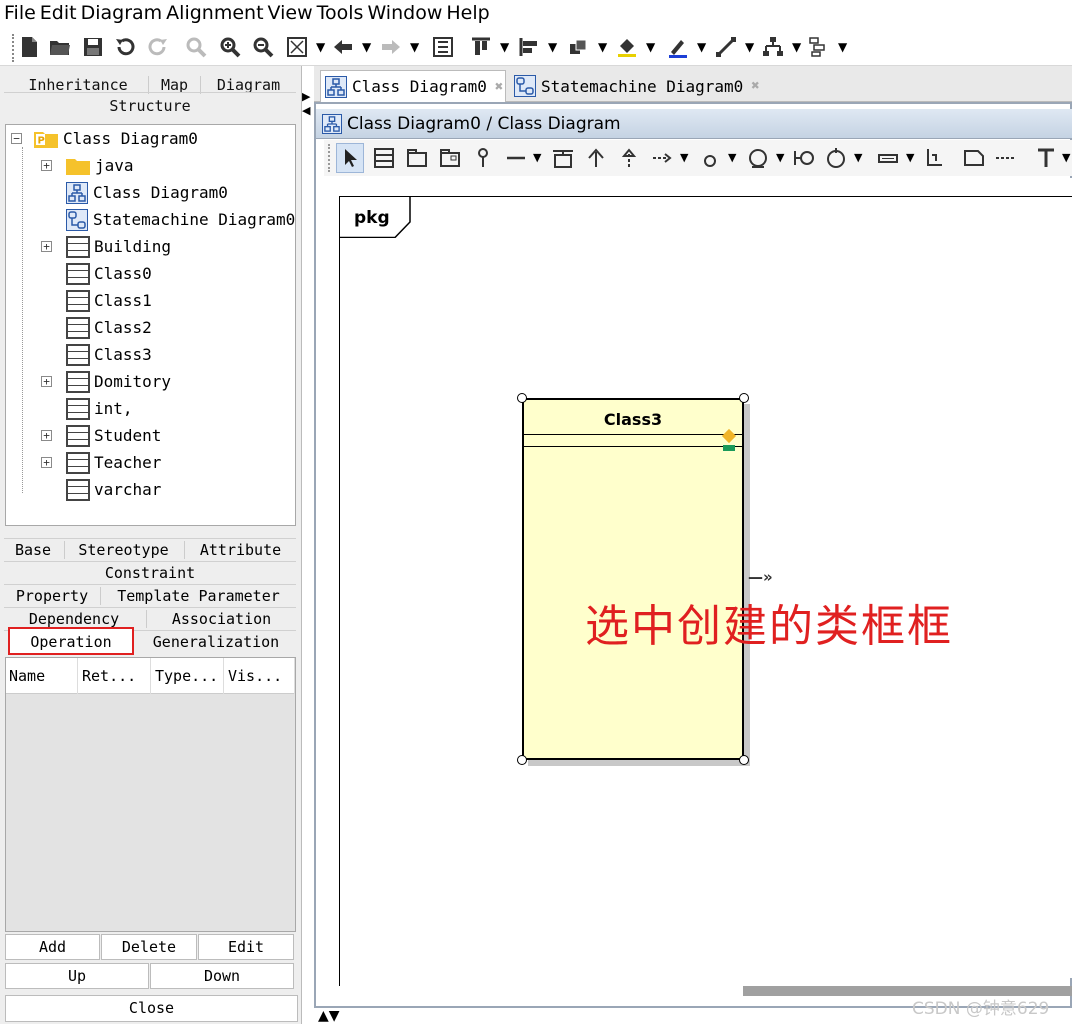 This screenshot has width=1072, height=1024. Describe the element at coordinates (417, 158) in the screenshot. I see `package-tool-icon` at that location.